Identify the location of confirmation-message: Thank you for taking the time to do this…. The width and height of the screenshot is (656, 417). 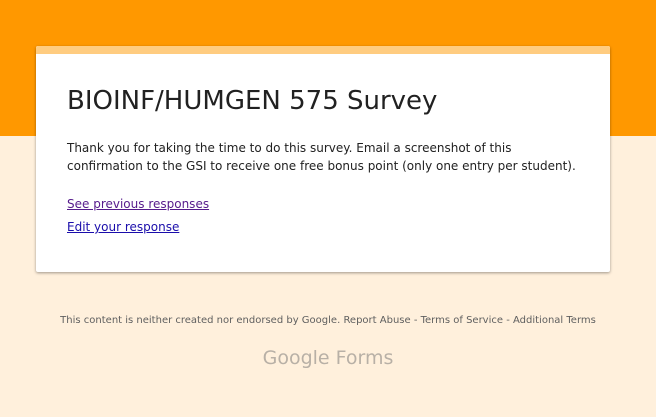
(321, 157).